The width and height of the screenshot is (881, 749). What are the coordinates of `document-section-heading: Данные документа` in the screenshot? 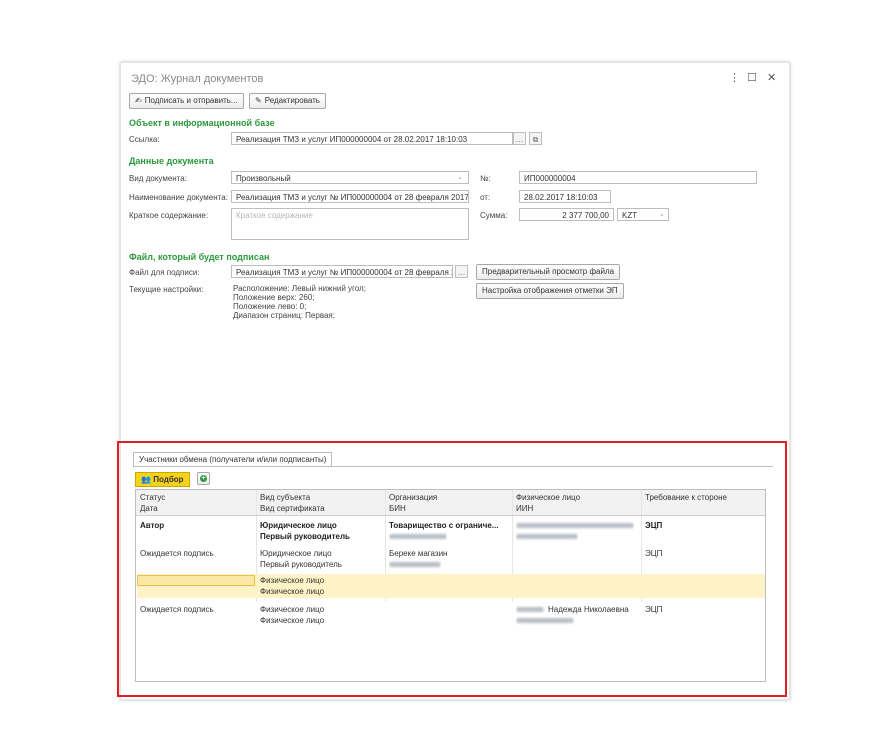 It's located at (171, 161).